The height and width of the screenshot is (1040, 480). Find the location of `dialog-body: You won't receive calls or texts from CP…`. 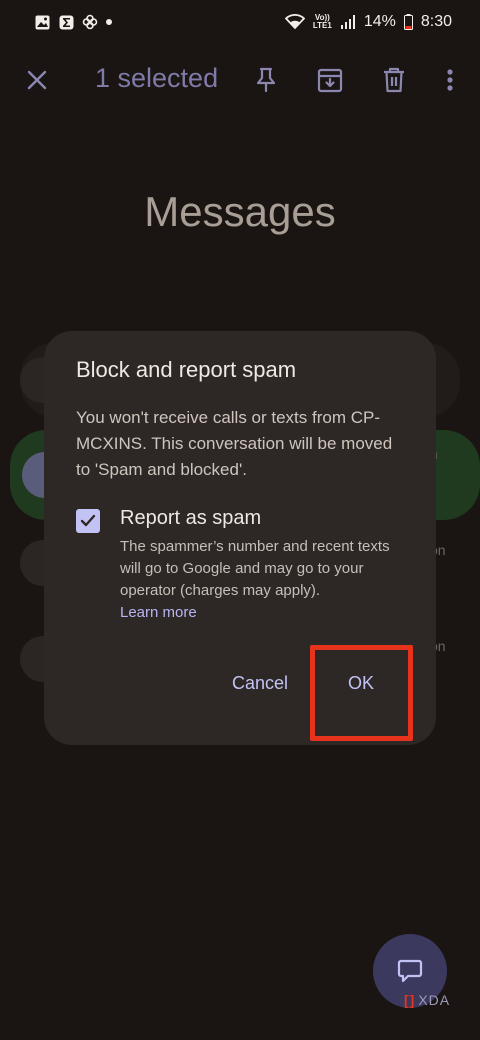

dialog-body: You won't receive calls or texts from CP… is located at coordinates (234, 443).